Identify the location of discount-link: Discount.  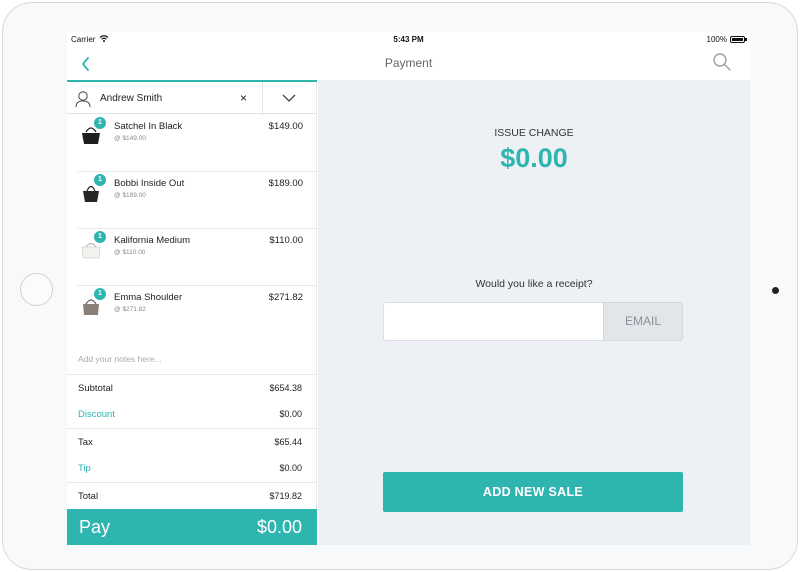
(96, 414).